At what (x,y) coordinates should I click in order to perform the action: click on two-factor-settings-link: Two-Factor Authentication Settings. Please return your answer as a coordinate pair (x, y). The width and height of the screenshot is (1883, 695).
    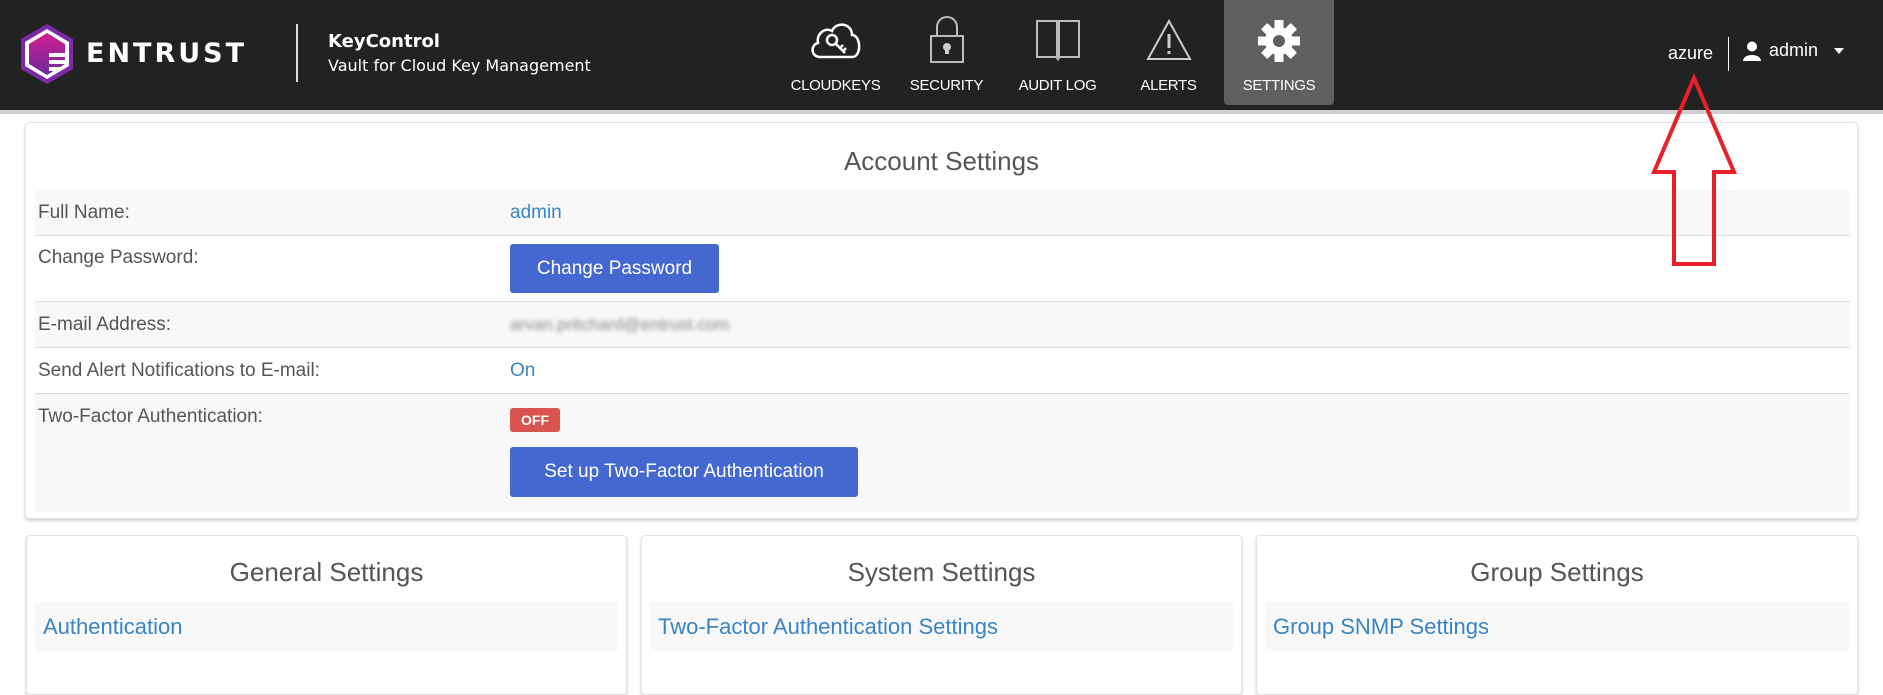
    Looking at the image, I should click on (828, 627).